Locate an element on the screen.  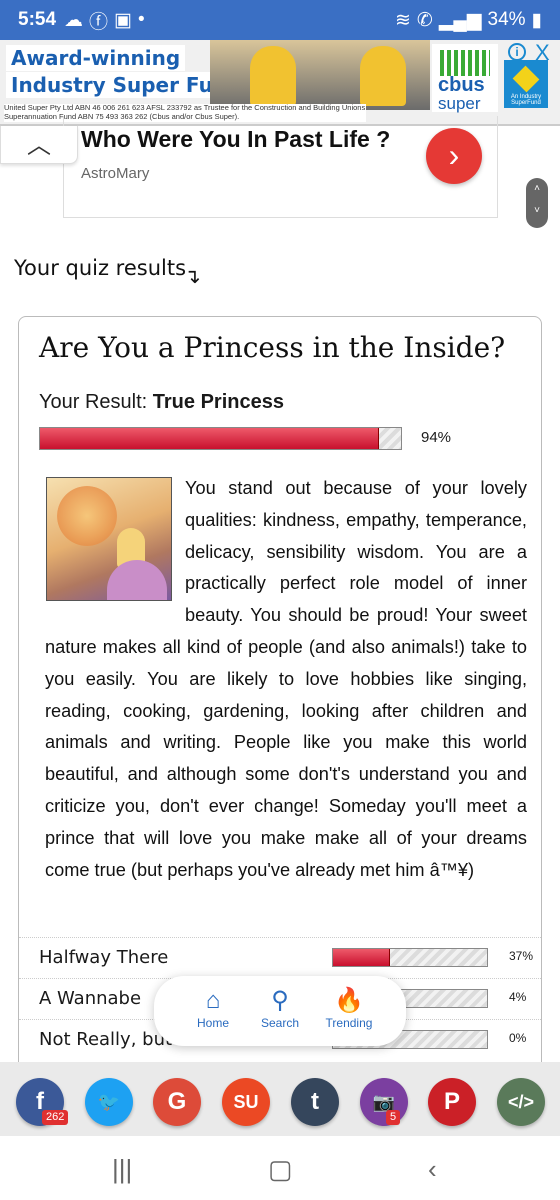
notification-icons: ☁ ⓕ ▣ • is located at coordinates (104, 20).